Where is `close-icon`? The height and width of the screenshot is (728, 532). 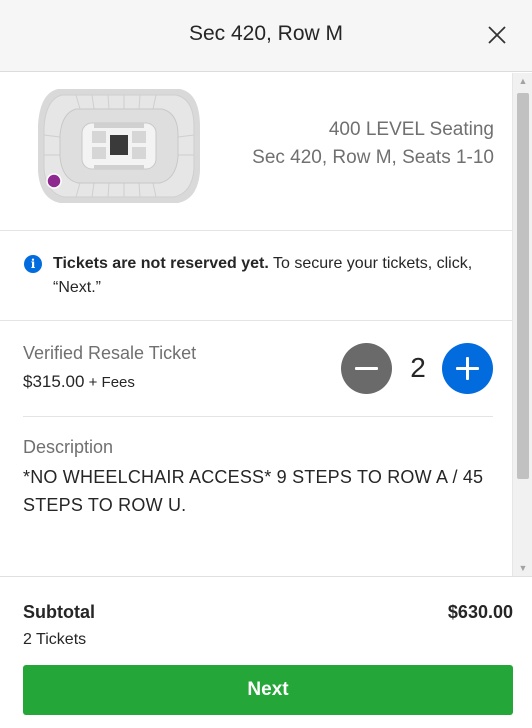
close-icon is located at coordinates (497, 35).